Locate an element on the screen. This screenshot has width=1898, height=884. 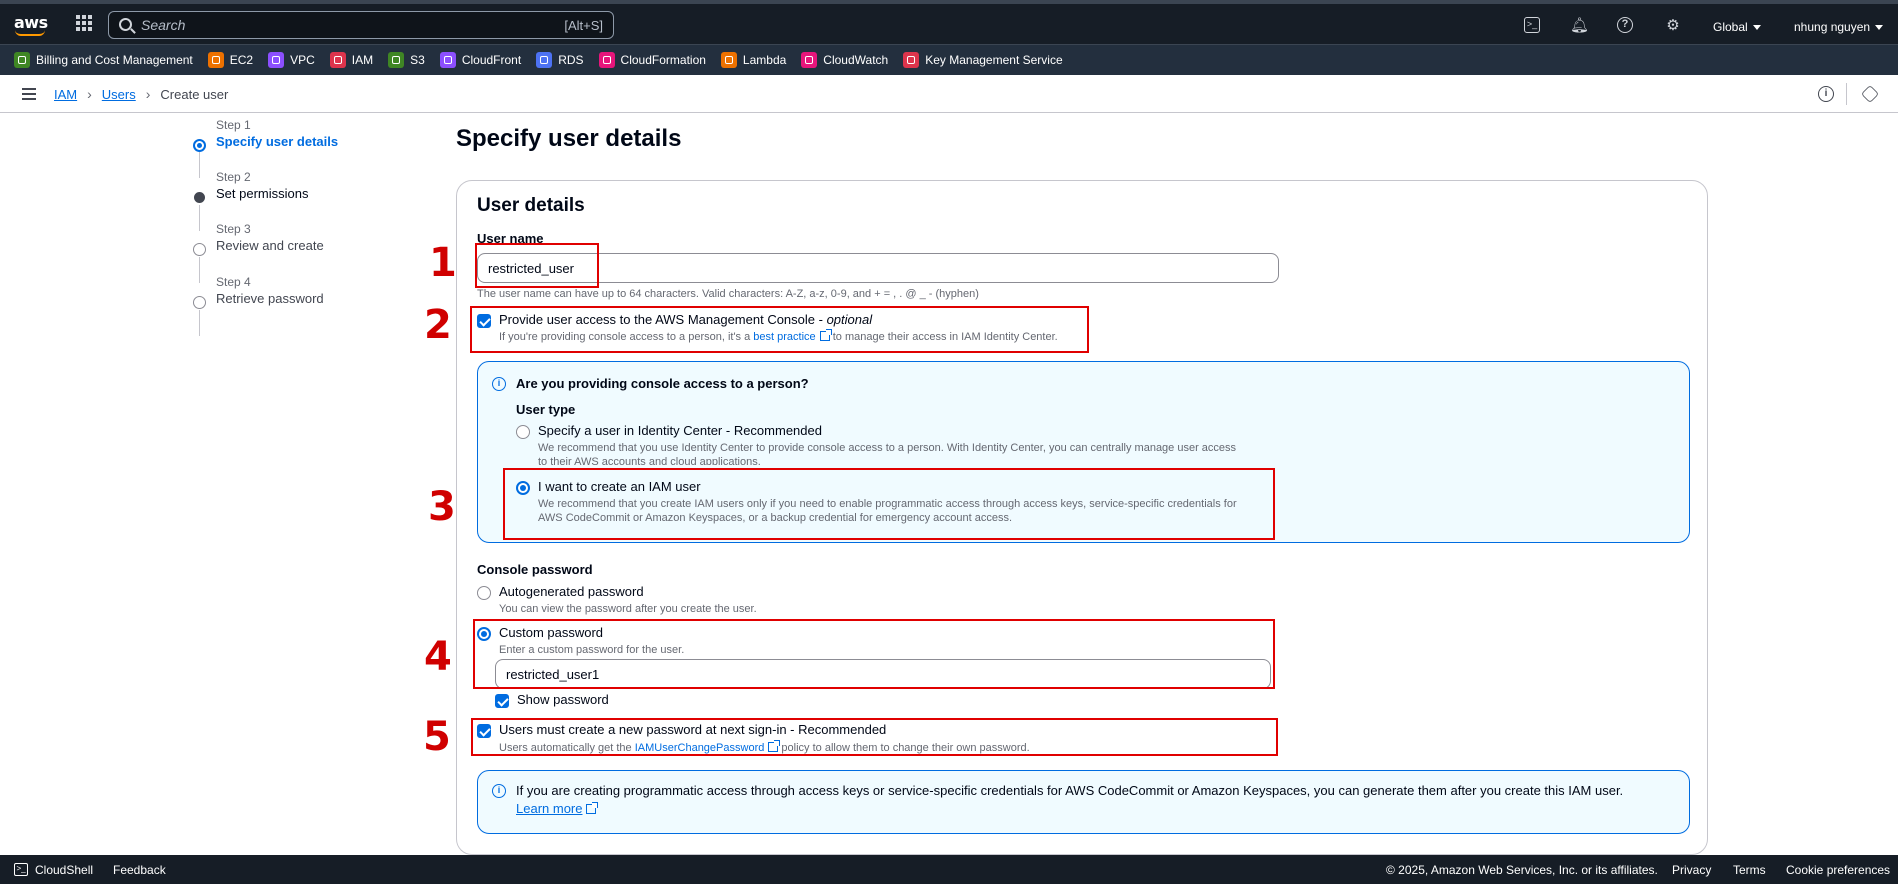
favorite-key-management-service: Key Management Service is located at coordinates (983, 60).